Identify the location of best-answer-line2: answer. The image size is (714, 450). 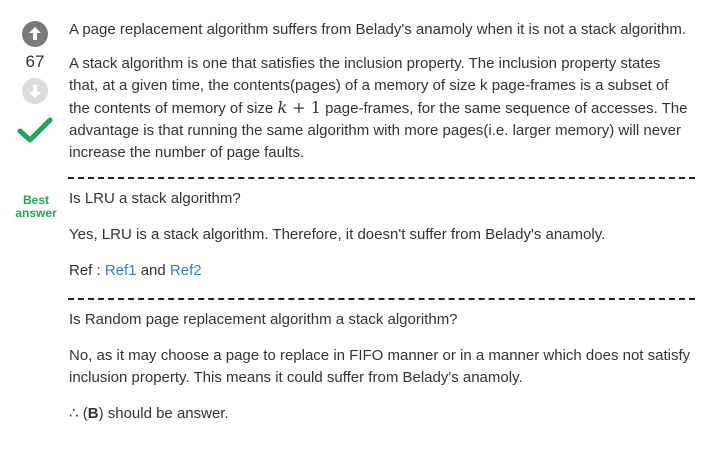
(36, 213).